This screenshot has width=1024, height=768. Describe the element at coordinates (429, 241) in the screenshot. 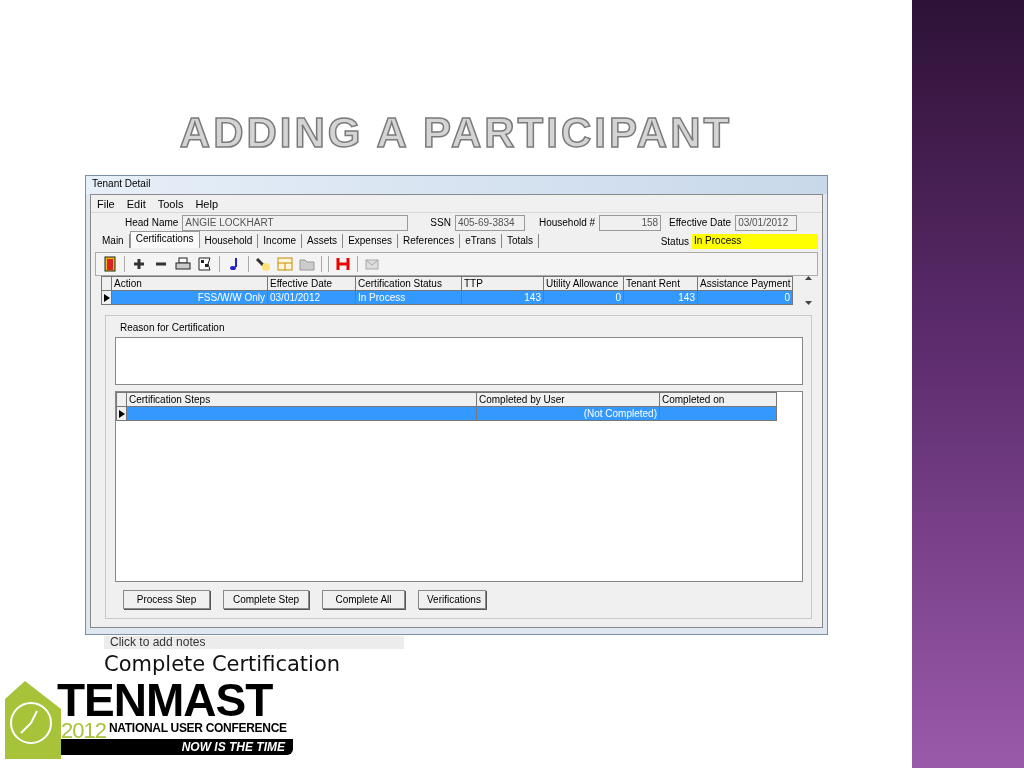

I see `tab: References` at that location.